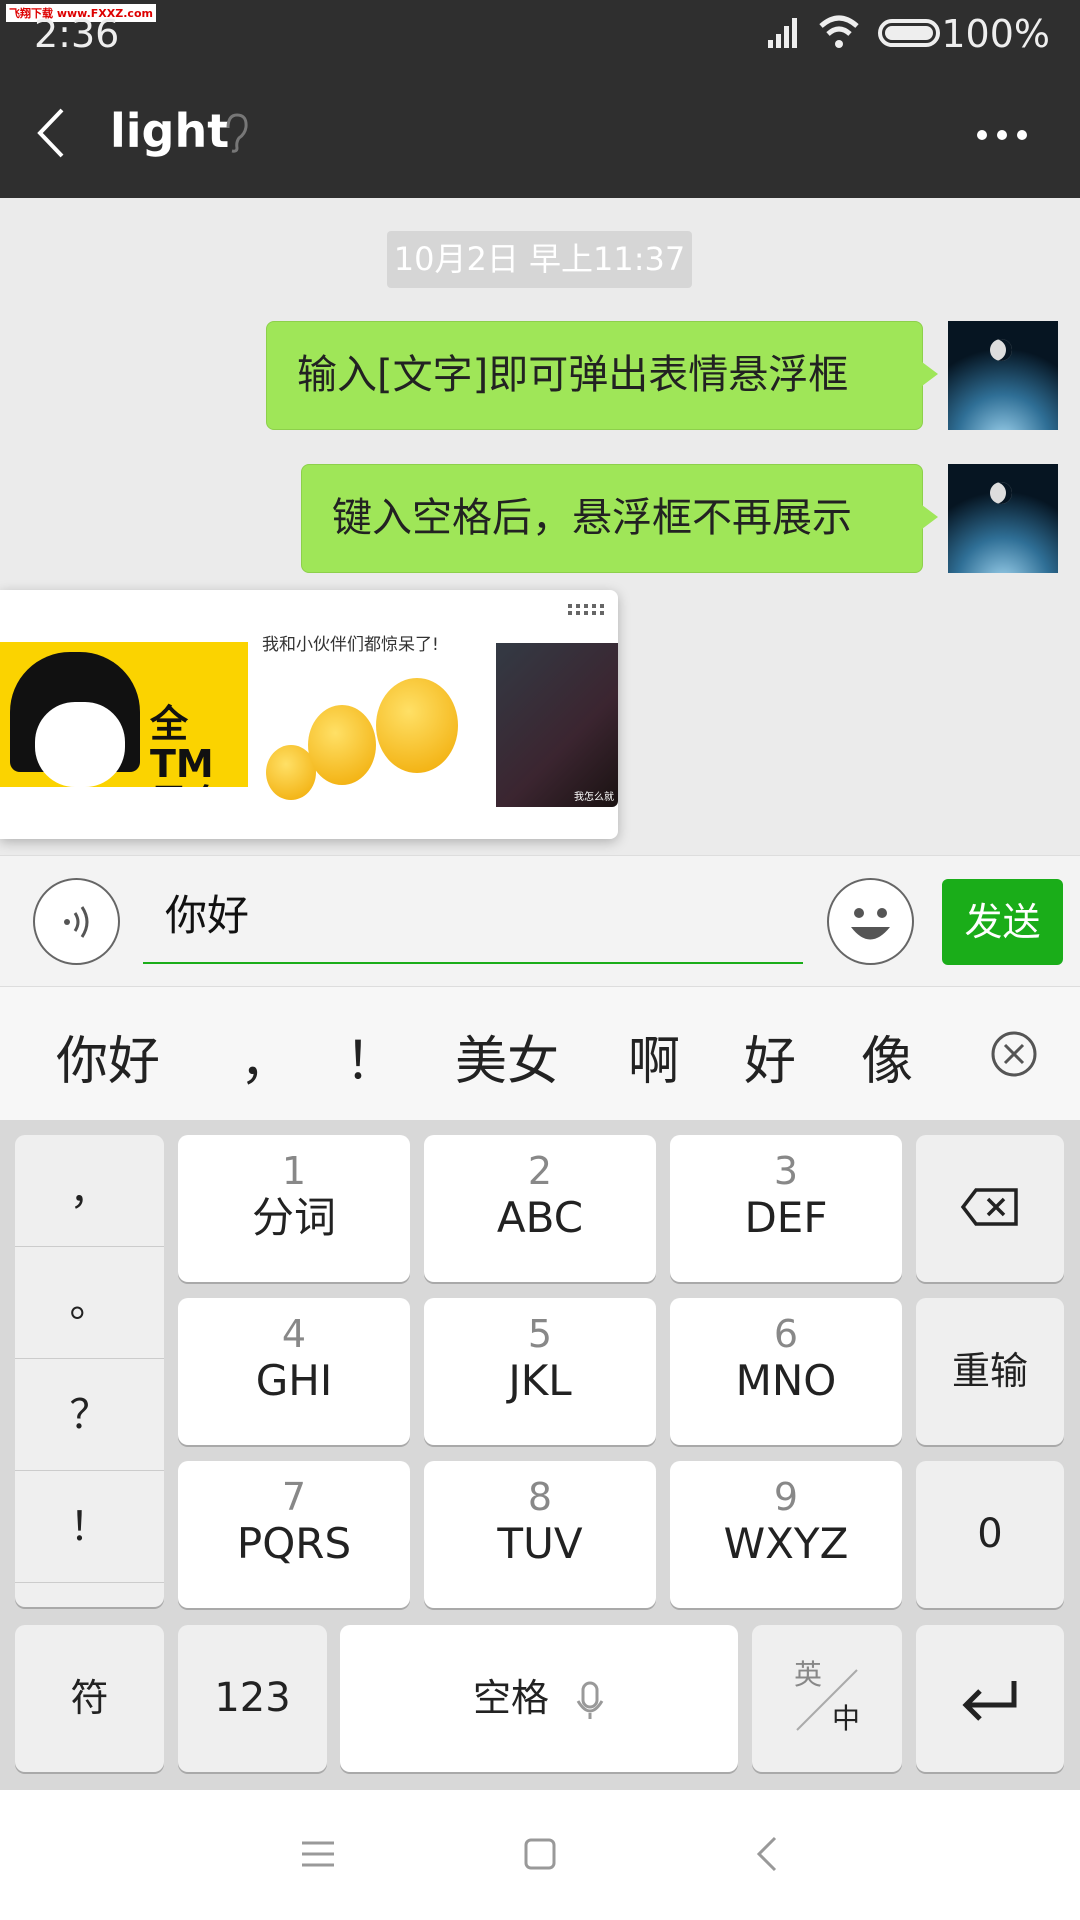  I want to click on candidate: 啊, so click(654, 1056).